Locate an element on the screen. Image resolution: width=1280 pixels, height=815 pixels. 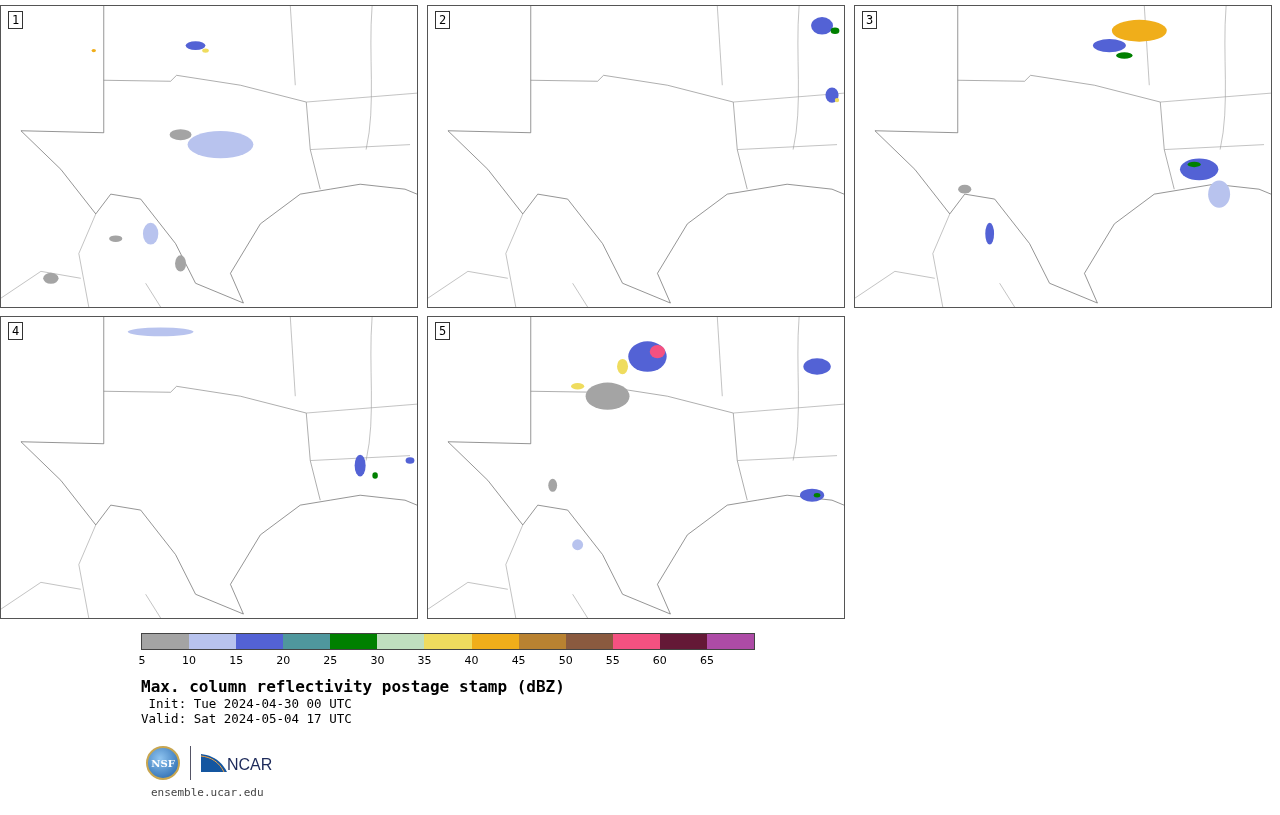
tick-label: 15 is located at coordinates (236, 660).